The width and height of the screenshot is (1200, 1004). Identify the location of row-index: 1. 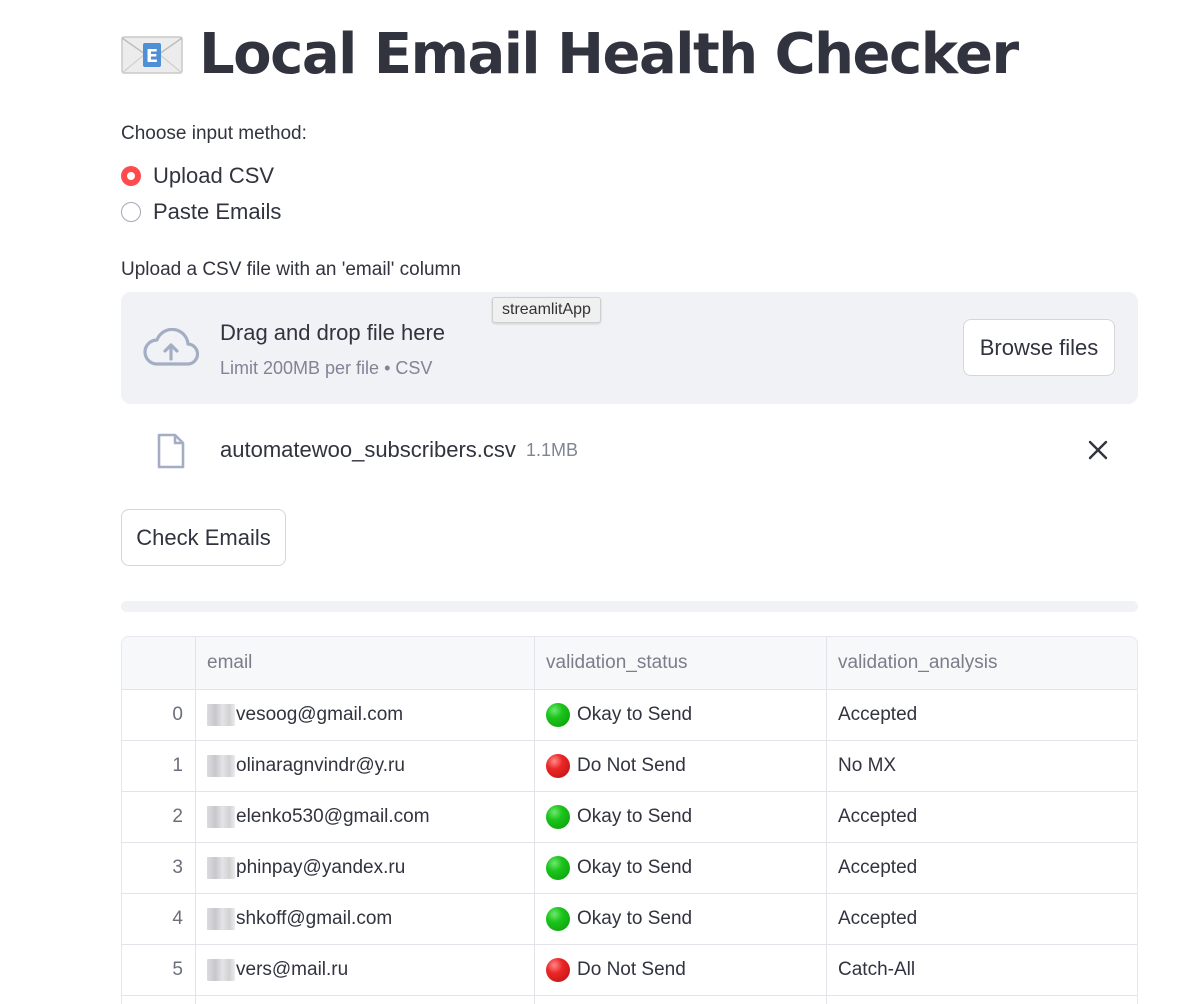
(159, 766).